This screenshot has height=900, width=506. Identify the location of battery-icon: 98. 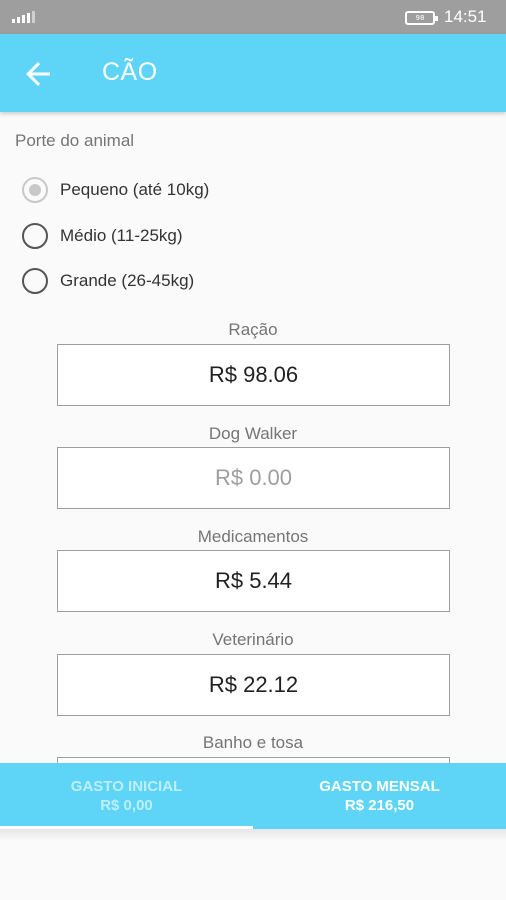
(421, 18).